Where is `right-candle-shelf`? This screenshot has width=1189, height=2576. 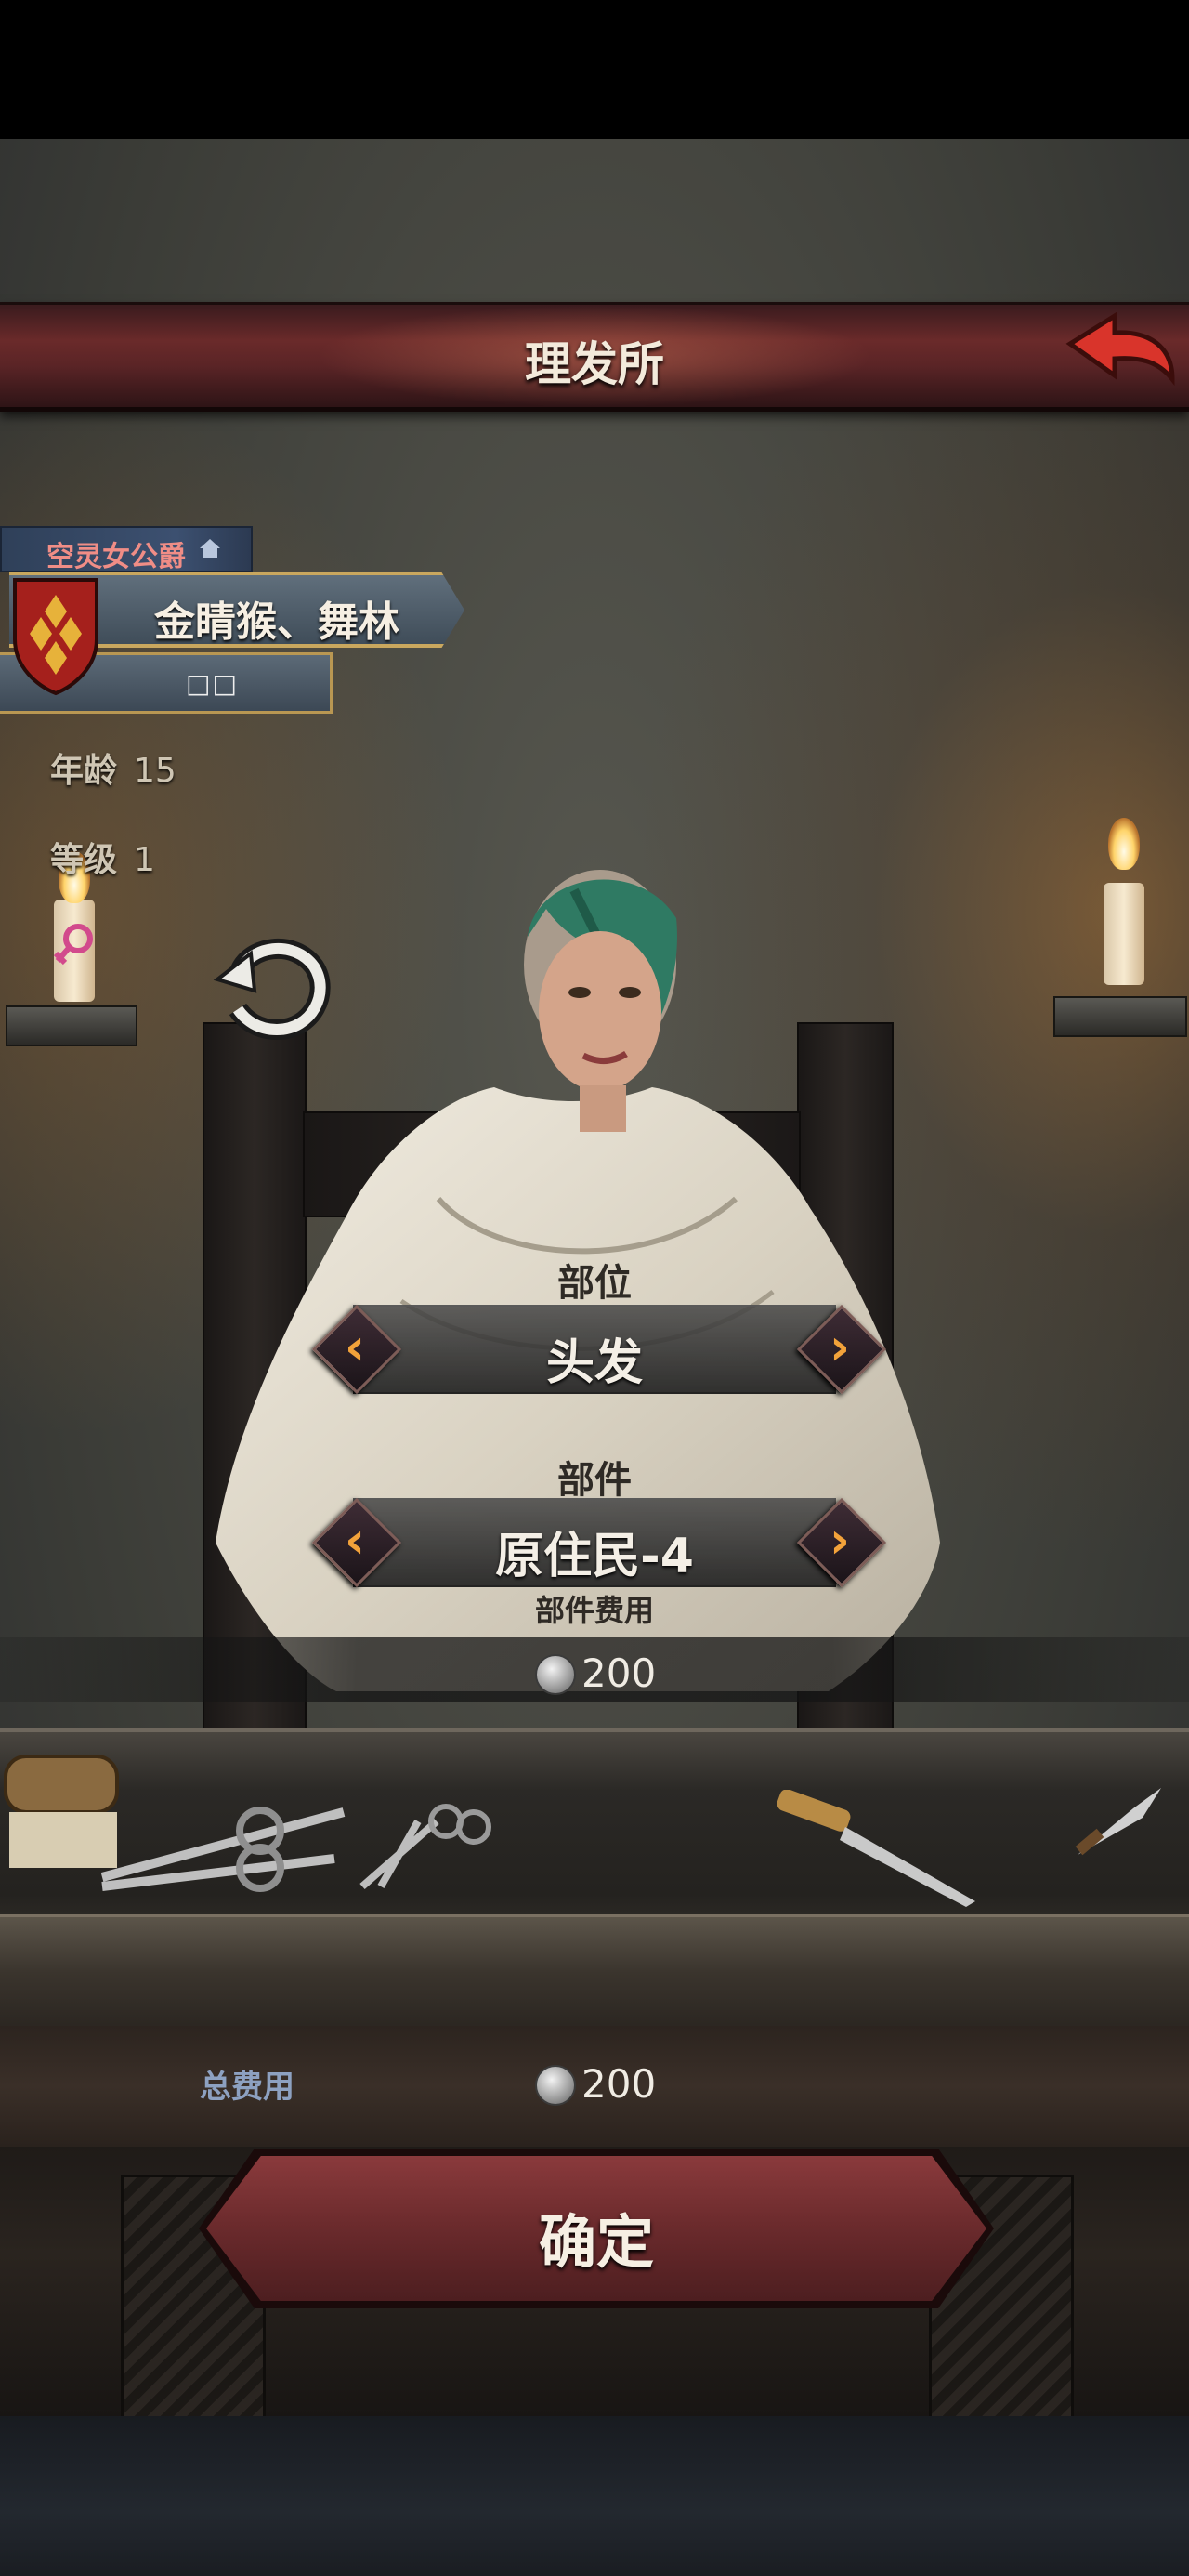
right-candle-shelf is located at coordinates (1120, 1016).